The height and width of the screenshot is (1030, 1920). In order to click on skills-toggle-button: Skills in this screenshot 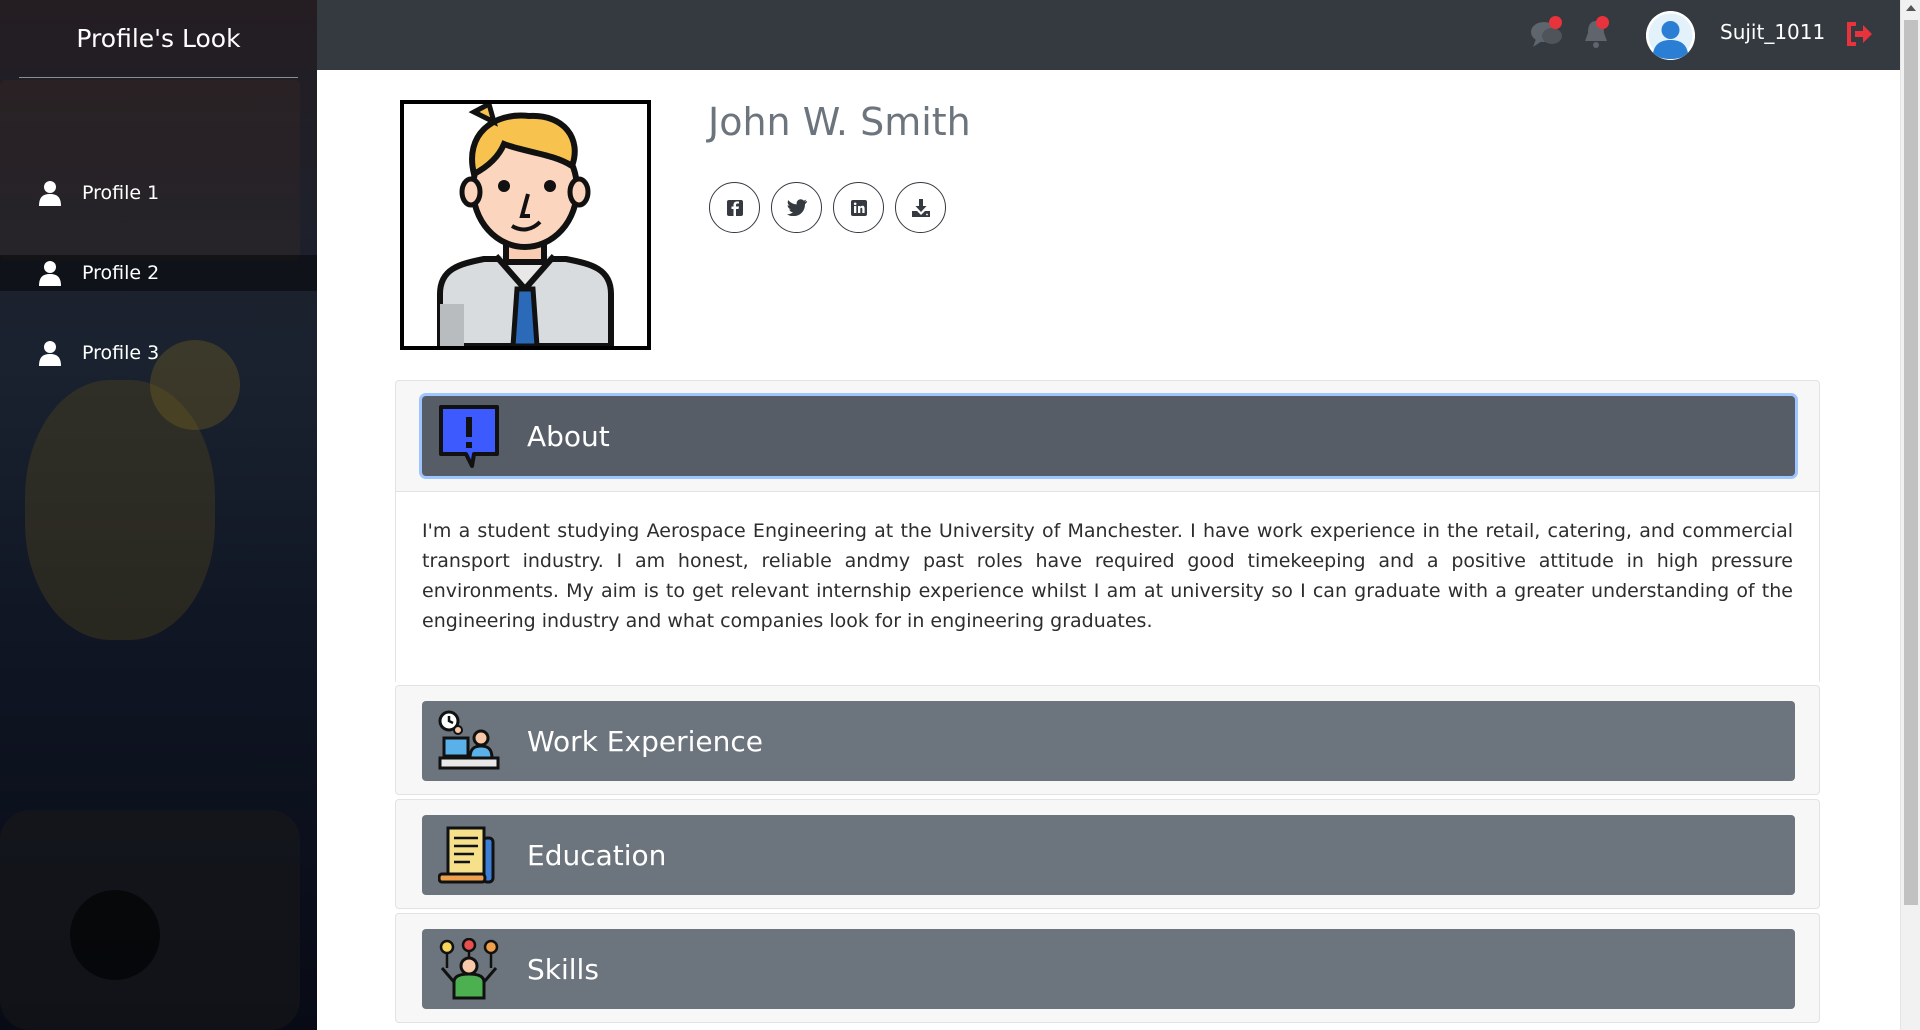, I will do `click(1108, 969)`.